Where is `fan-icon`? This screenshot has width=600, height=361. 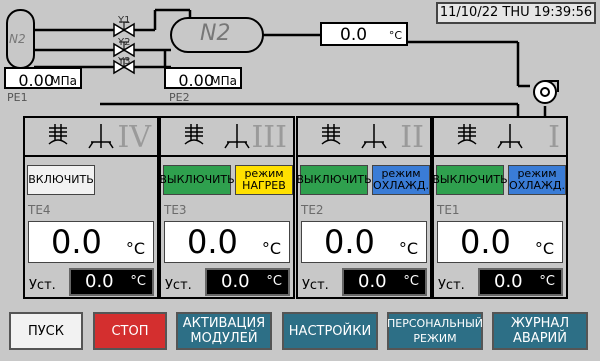
fan-icon is located at coordinates (546, 92).